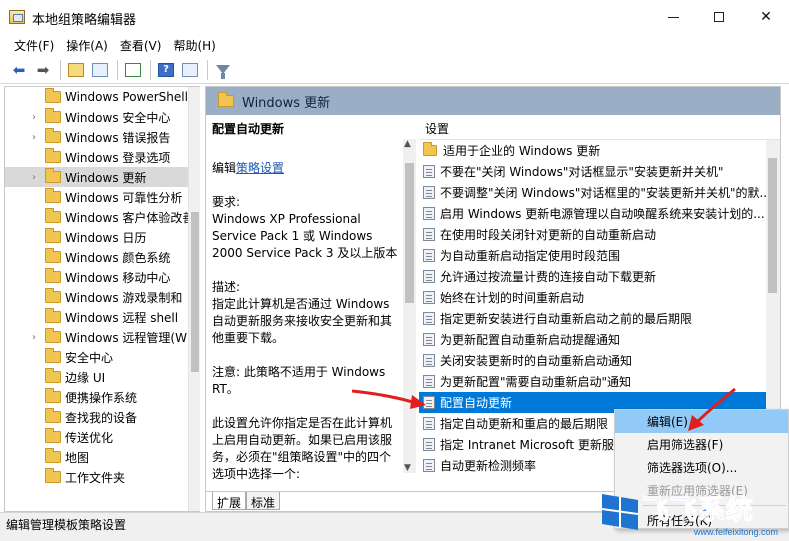 The image size is (789, 541). What do you see at coordinates (102, 197) in the screenshot?
I see `tree-item: Windows 可靠性分析` at bounding box center [102, 197].